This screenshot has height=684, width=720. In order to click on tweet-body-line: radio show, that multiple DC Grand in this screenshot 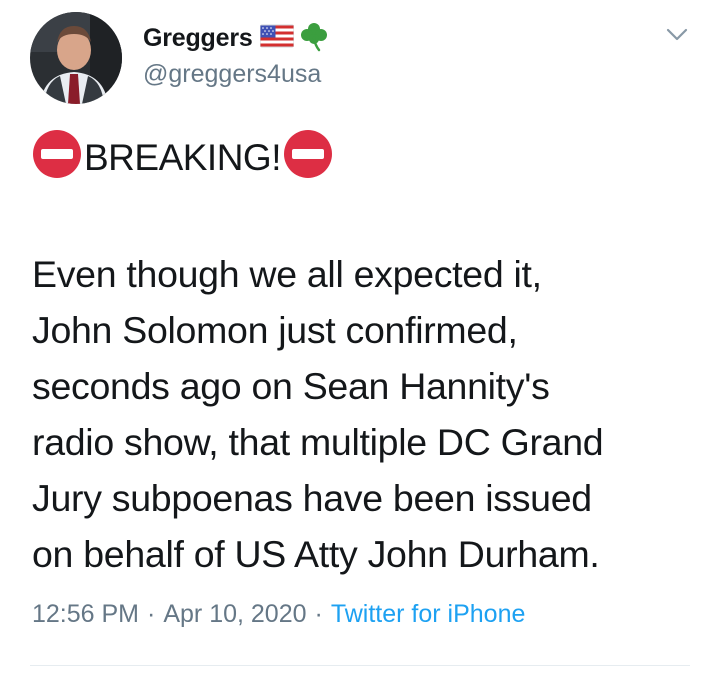, I will do `click(318, 442)`.